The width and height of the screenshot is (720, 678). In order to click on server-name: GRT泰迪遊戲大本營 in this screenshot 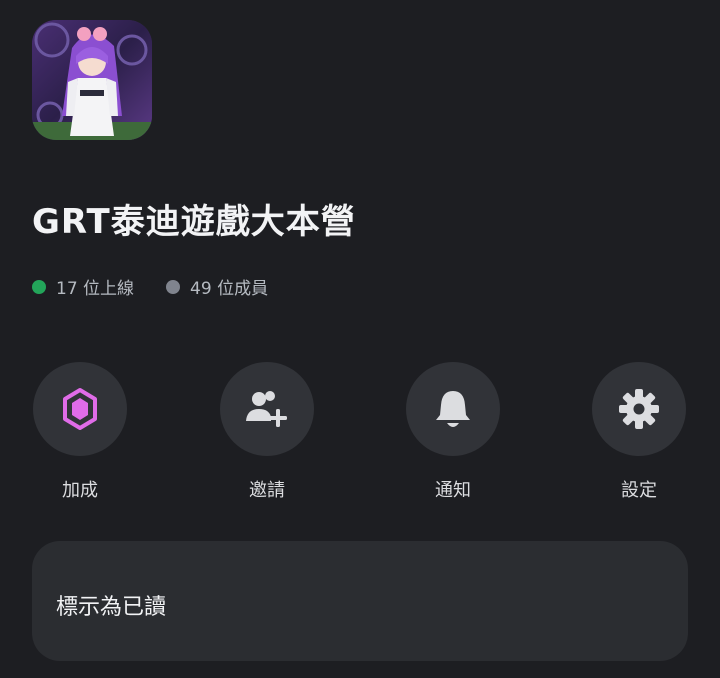, I will do `click(194, 222)`.